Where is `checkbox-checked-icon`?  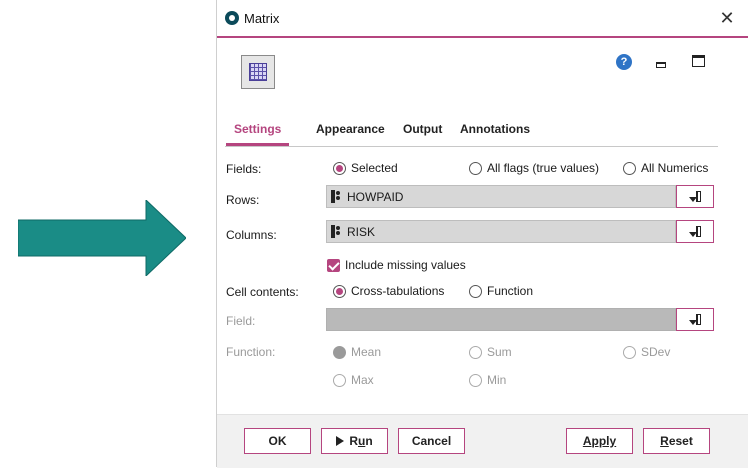
checkbox-checked-icon is located at coordinates (333, 265).